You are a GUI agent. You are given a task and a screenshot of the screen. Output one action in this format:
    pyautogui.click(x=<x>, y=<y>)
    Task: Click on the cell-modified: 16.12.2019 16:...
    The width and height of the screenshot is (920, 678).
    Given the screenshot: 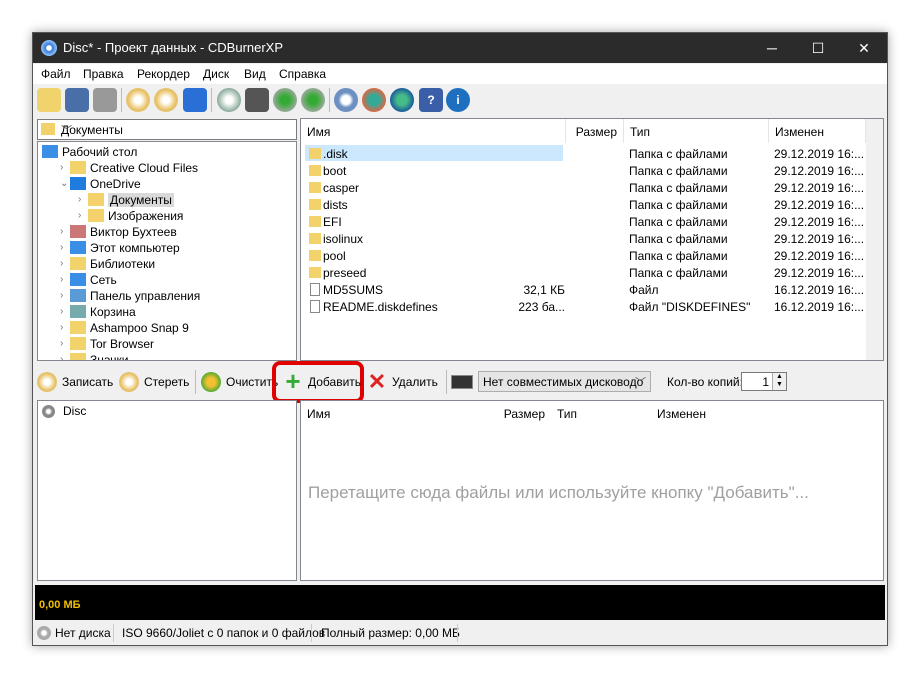 What is the action you would take?
    pyautogui.click(x=819, y=290)
    